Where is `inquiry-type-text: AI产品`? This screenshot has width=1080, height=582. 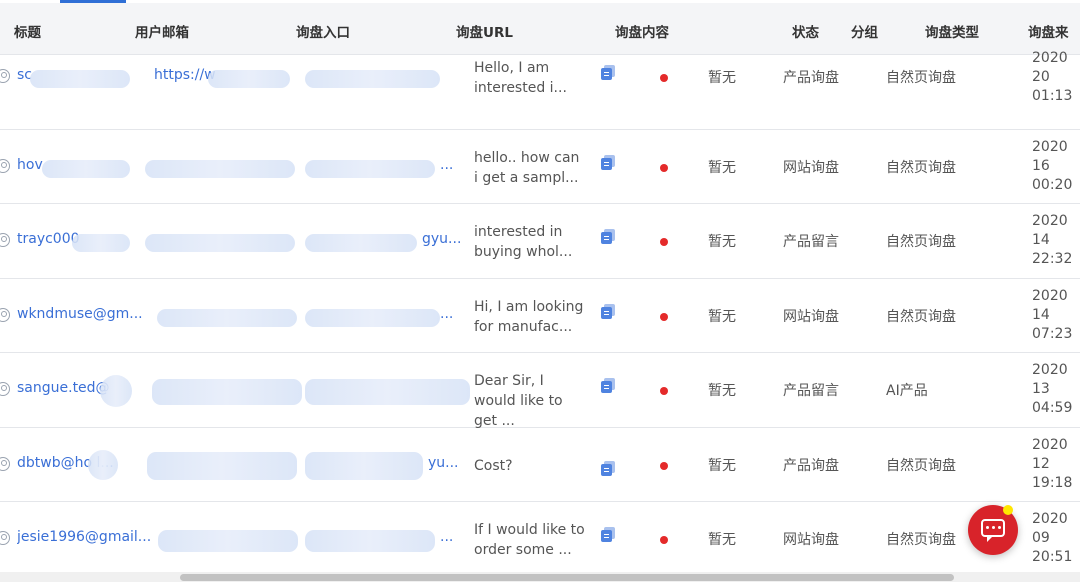 inquiry-type-text: AI产品 is located at coordinates (907, 391).